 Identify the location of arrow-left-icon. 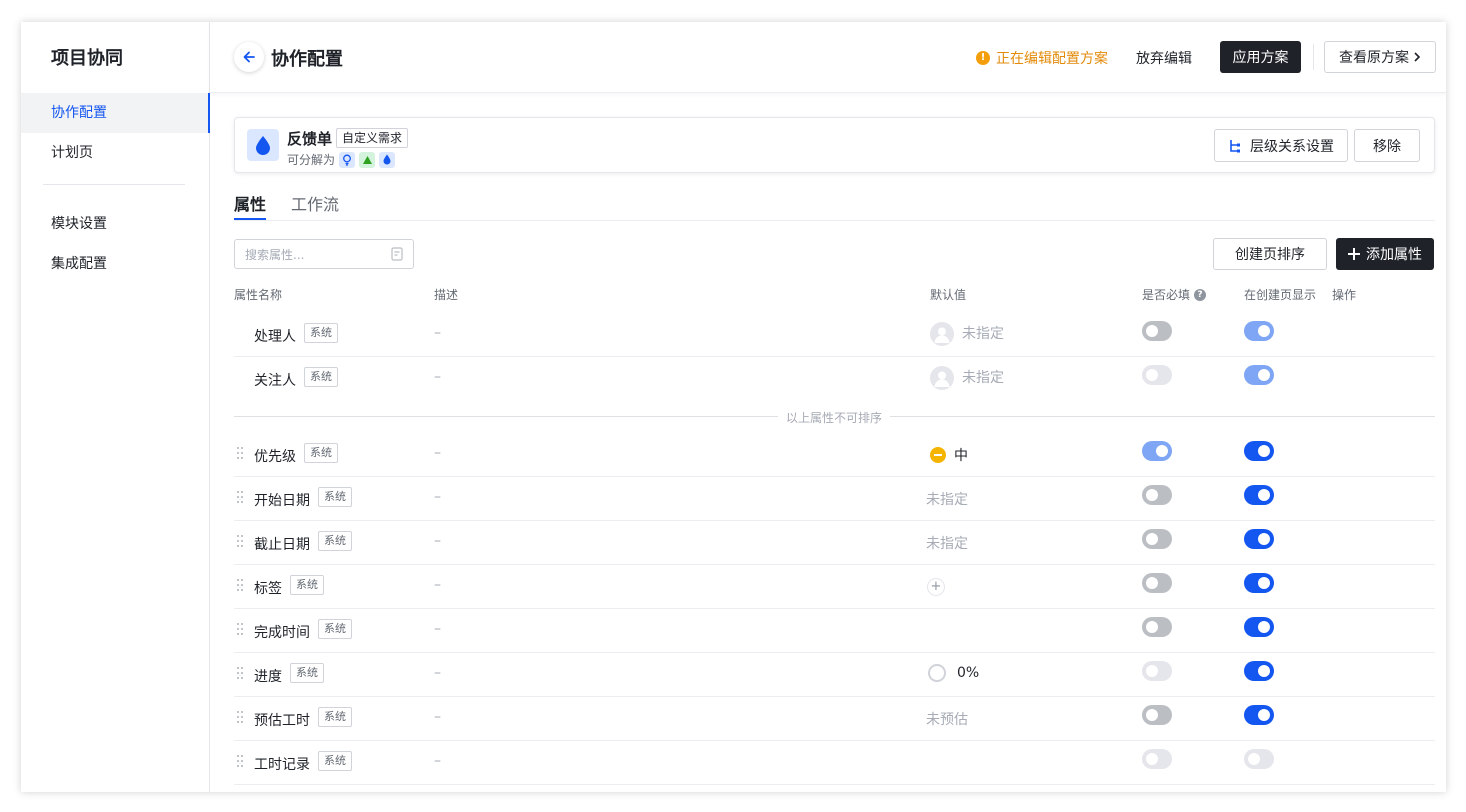
(249, 57).